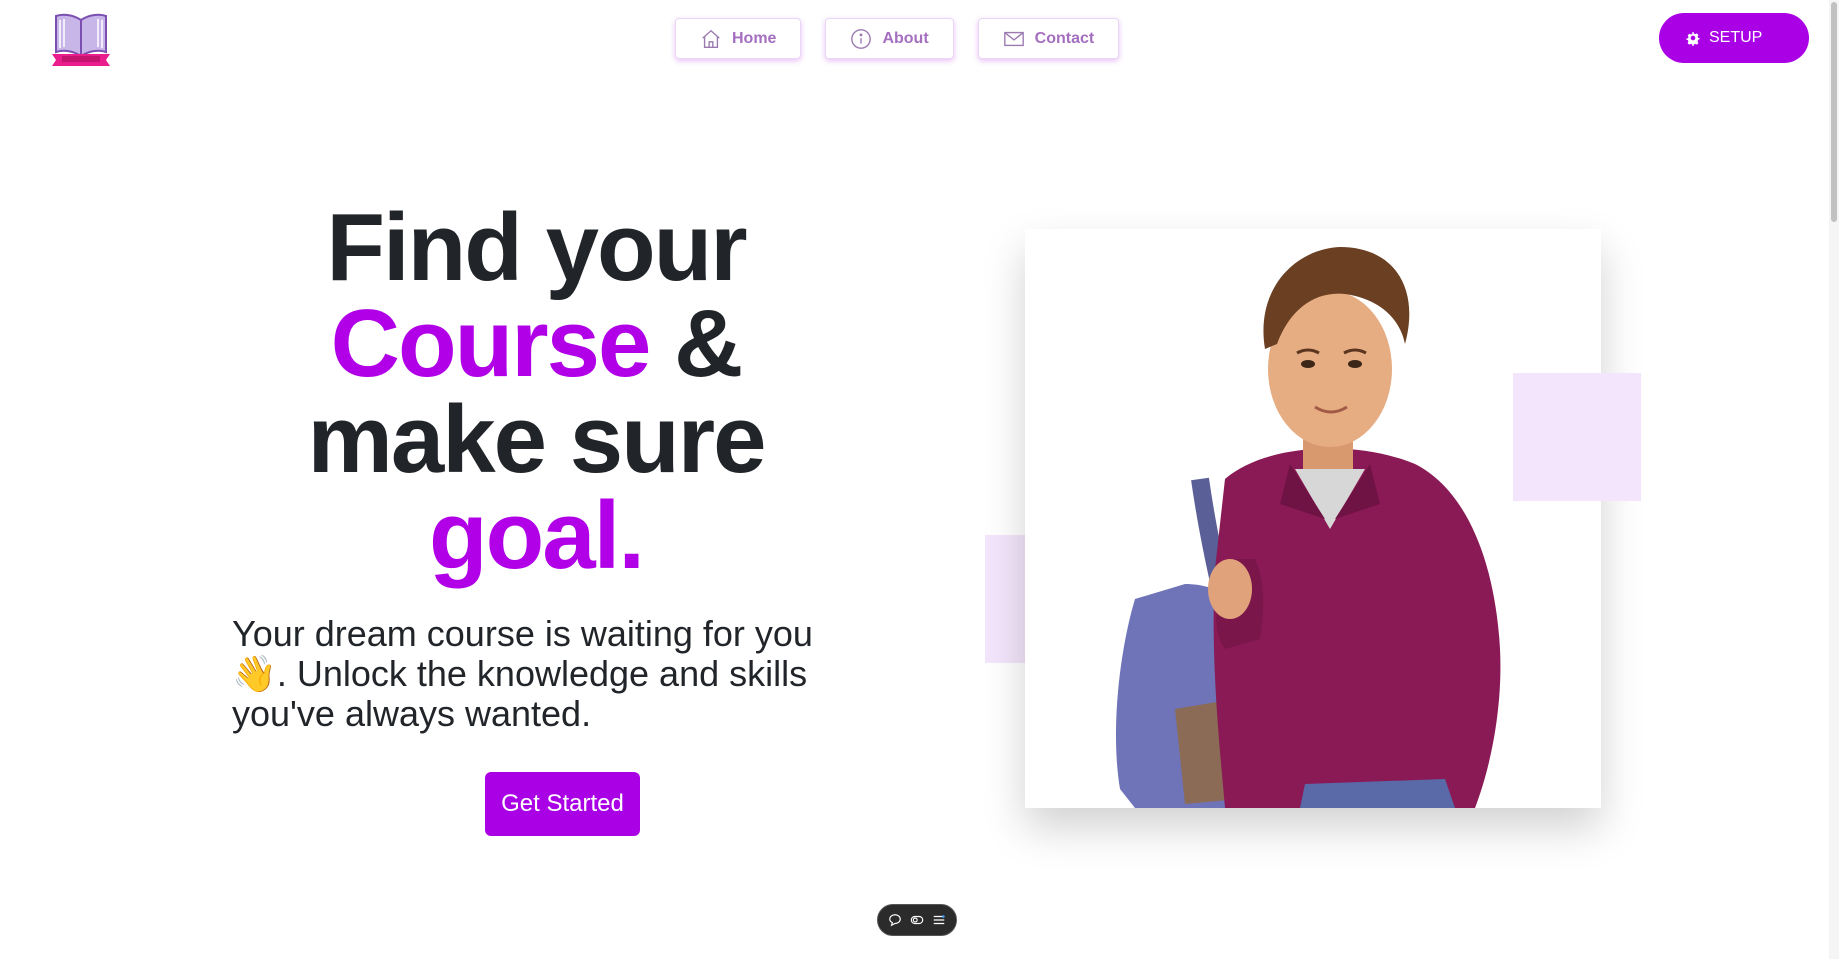 Image resolution: width=1839 pixels, height=959 pixels. I want to click on nav-about-label: About, so click(905, 38).